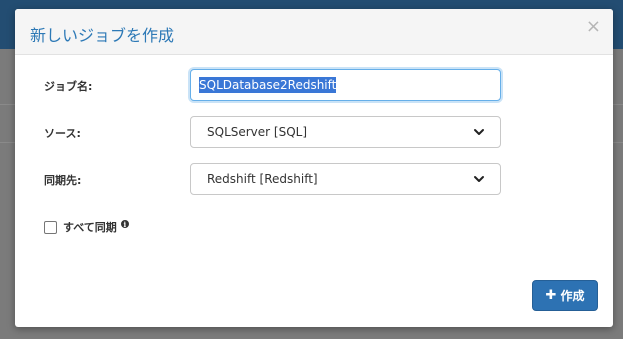  I want to click on sync-all-label: すべて同期, so click(90, 227).